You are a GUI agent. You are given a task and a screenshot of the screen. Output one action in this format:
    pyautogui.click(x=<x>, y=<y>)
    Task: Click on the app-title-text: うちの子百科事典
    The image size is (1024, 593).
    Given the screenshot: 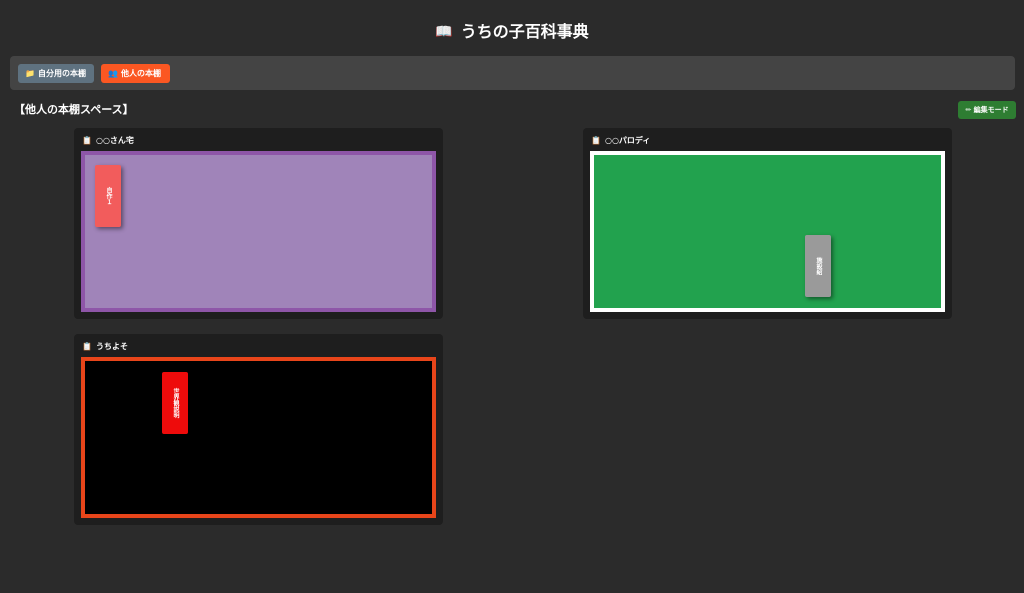 What is the action you would take?
    pyautogui.click(x=524, y=31)
    